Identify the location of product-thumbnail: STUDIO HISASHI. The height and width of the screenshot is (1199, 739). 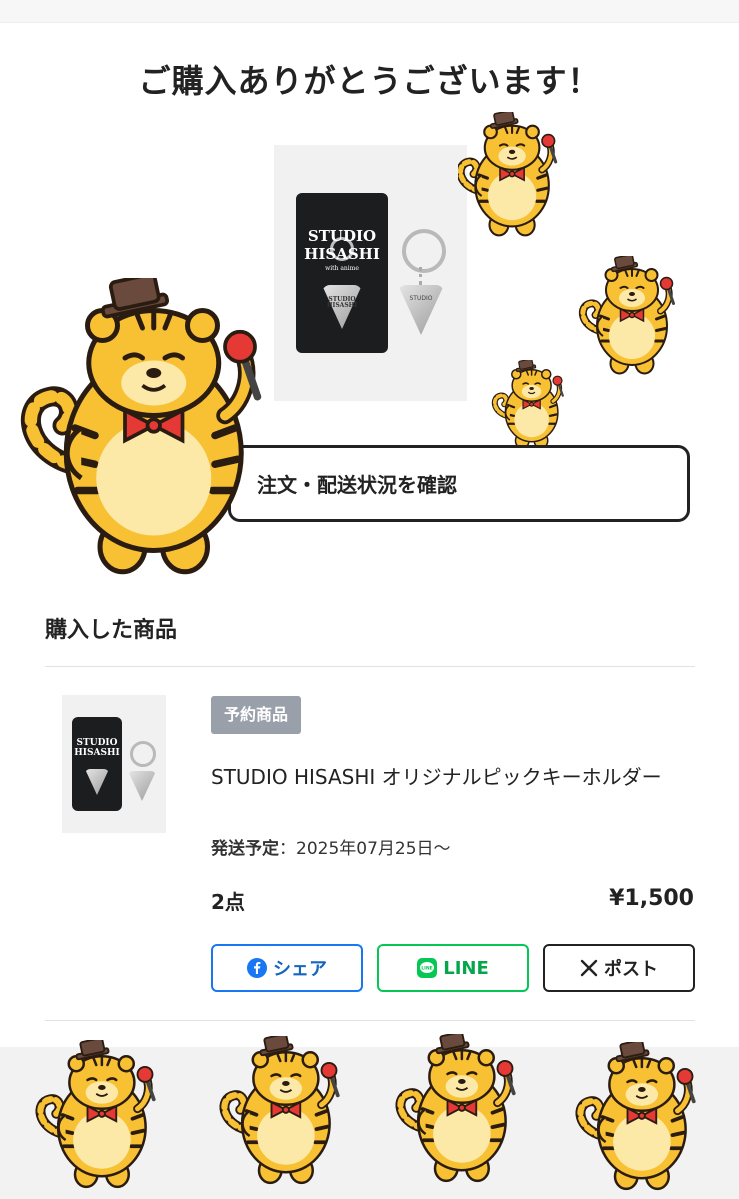
(114, 764).